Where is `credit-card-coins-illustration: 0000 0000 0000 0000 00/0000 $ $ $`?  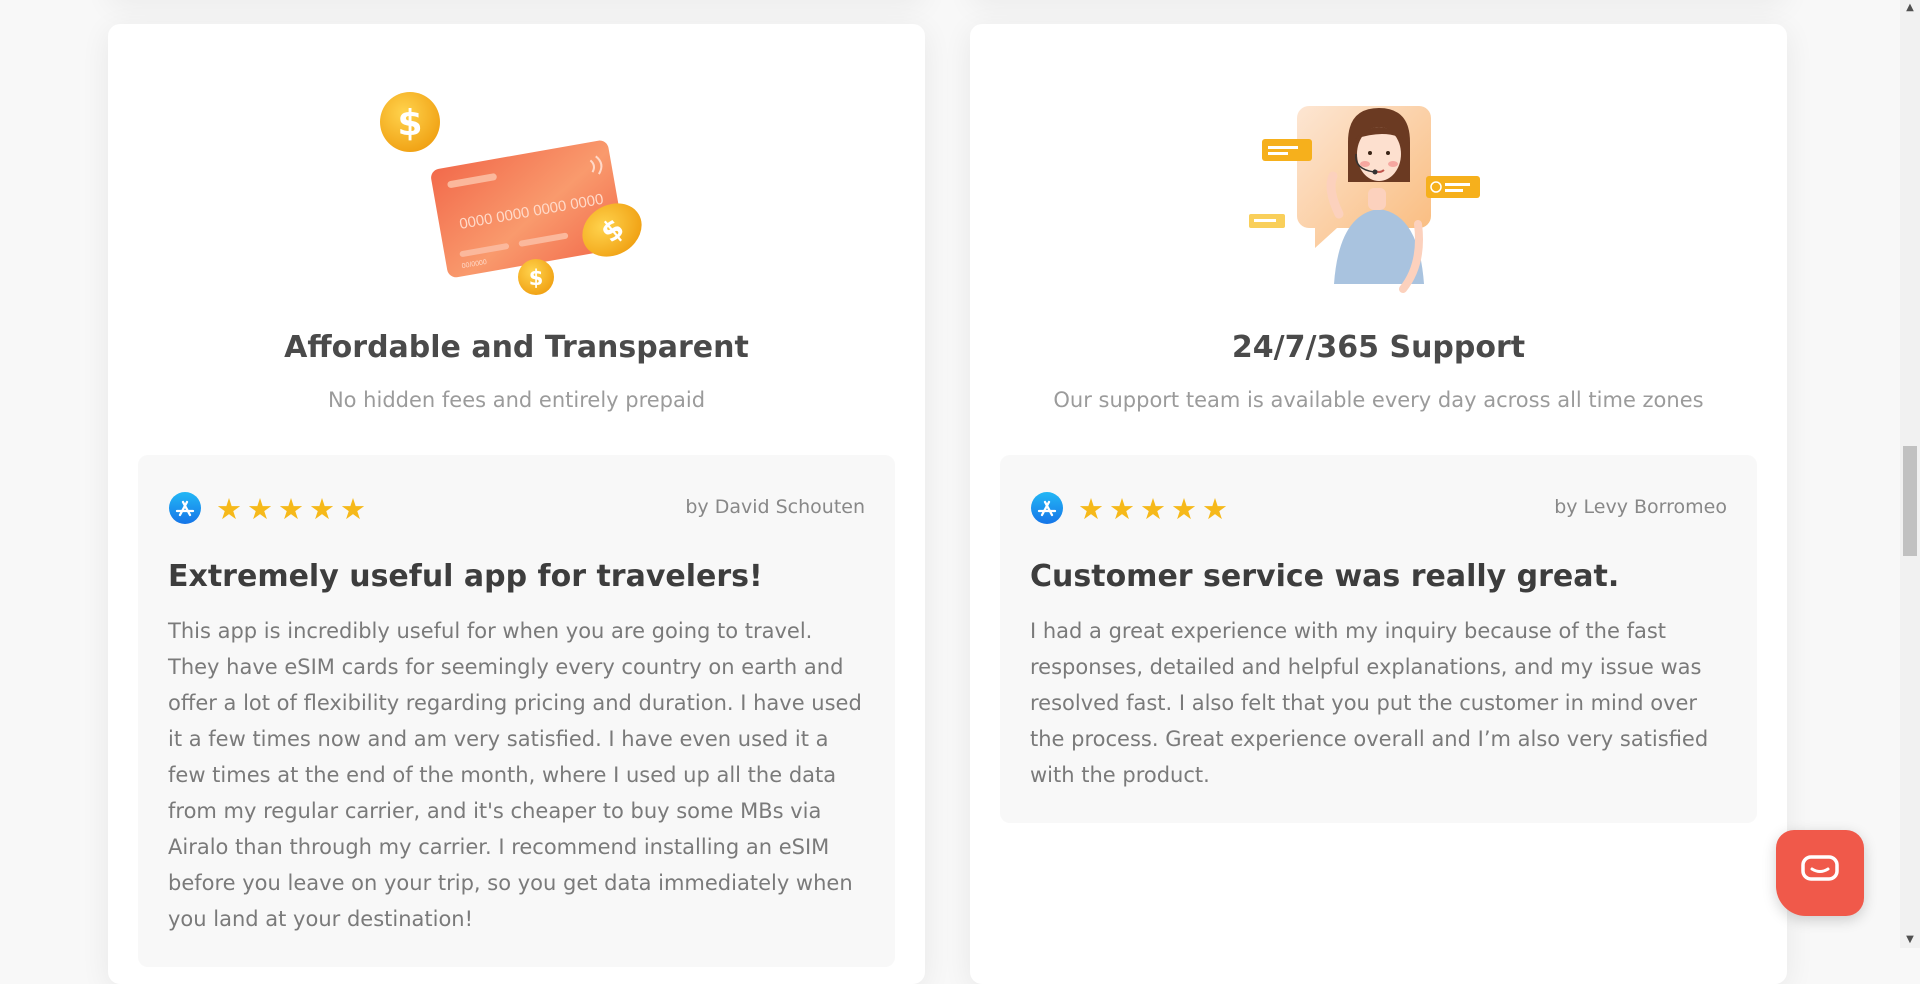
credit-card-coins-illustration: 0000 0000 0000 0000 00/0000 $ $ $ is located at coordinates (517, 196).